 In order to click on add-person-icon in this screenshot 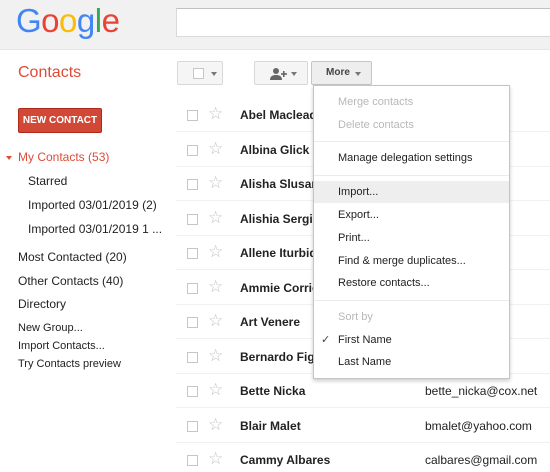, I will do `click(278, 74)`.